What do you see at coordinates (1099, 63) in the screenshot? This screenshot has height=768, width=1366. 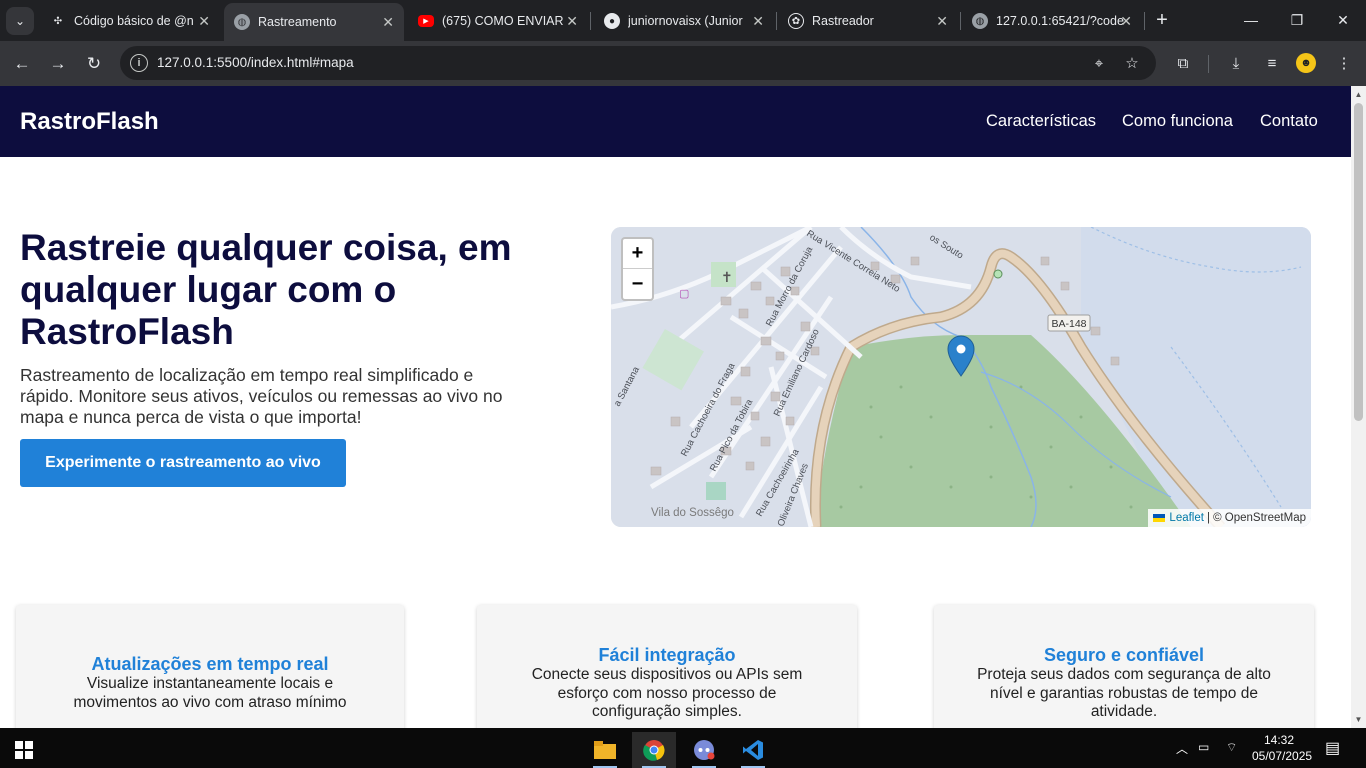 I see `location-icon: ⌖` at bounding box center [1099, 63].